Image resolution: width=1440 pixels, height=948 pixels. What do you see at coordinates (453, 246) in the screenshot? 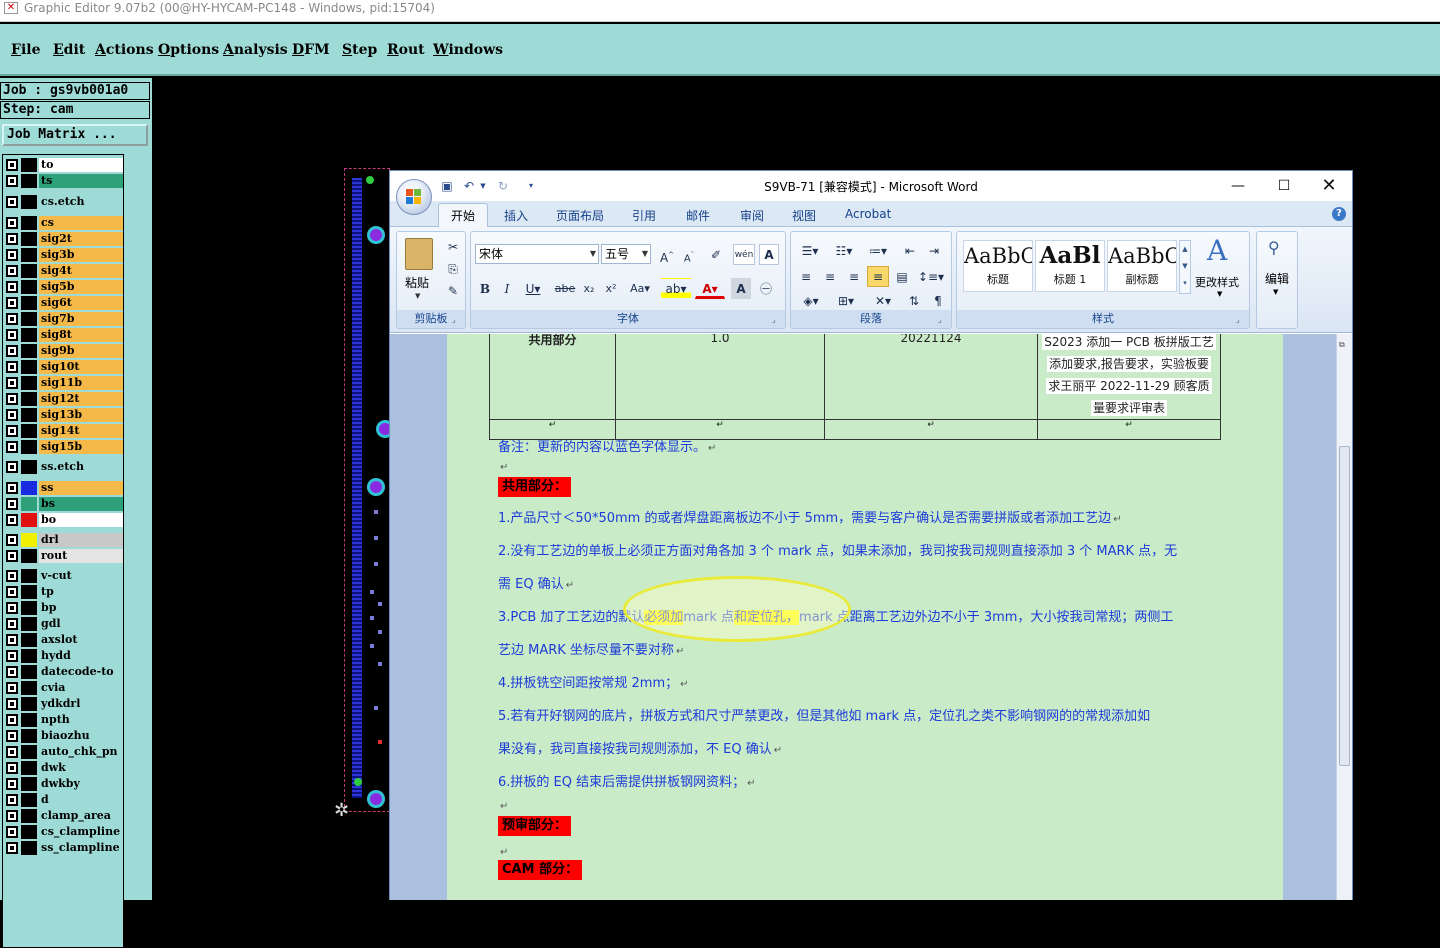
I see `cut-icon: ✂` at bounding box center [453, 246].